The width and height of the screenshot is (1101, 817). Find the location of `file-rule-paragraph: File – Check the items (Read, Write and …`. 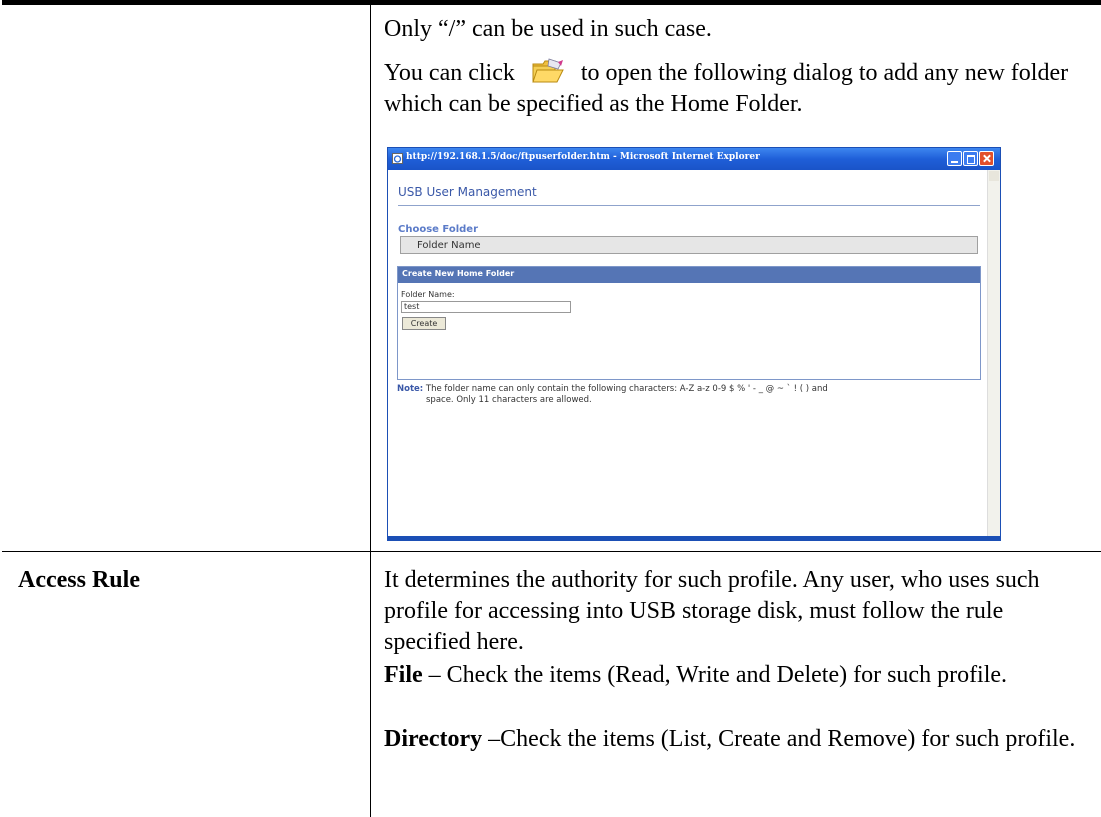

file-rule-paragraph: File – Check the items (Read, Write and … is located at coordinates (736, 675).